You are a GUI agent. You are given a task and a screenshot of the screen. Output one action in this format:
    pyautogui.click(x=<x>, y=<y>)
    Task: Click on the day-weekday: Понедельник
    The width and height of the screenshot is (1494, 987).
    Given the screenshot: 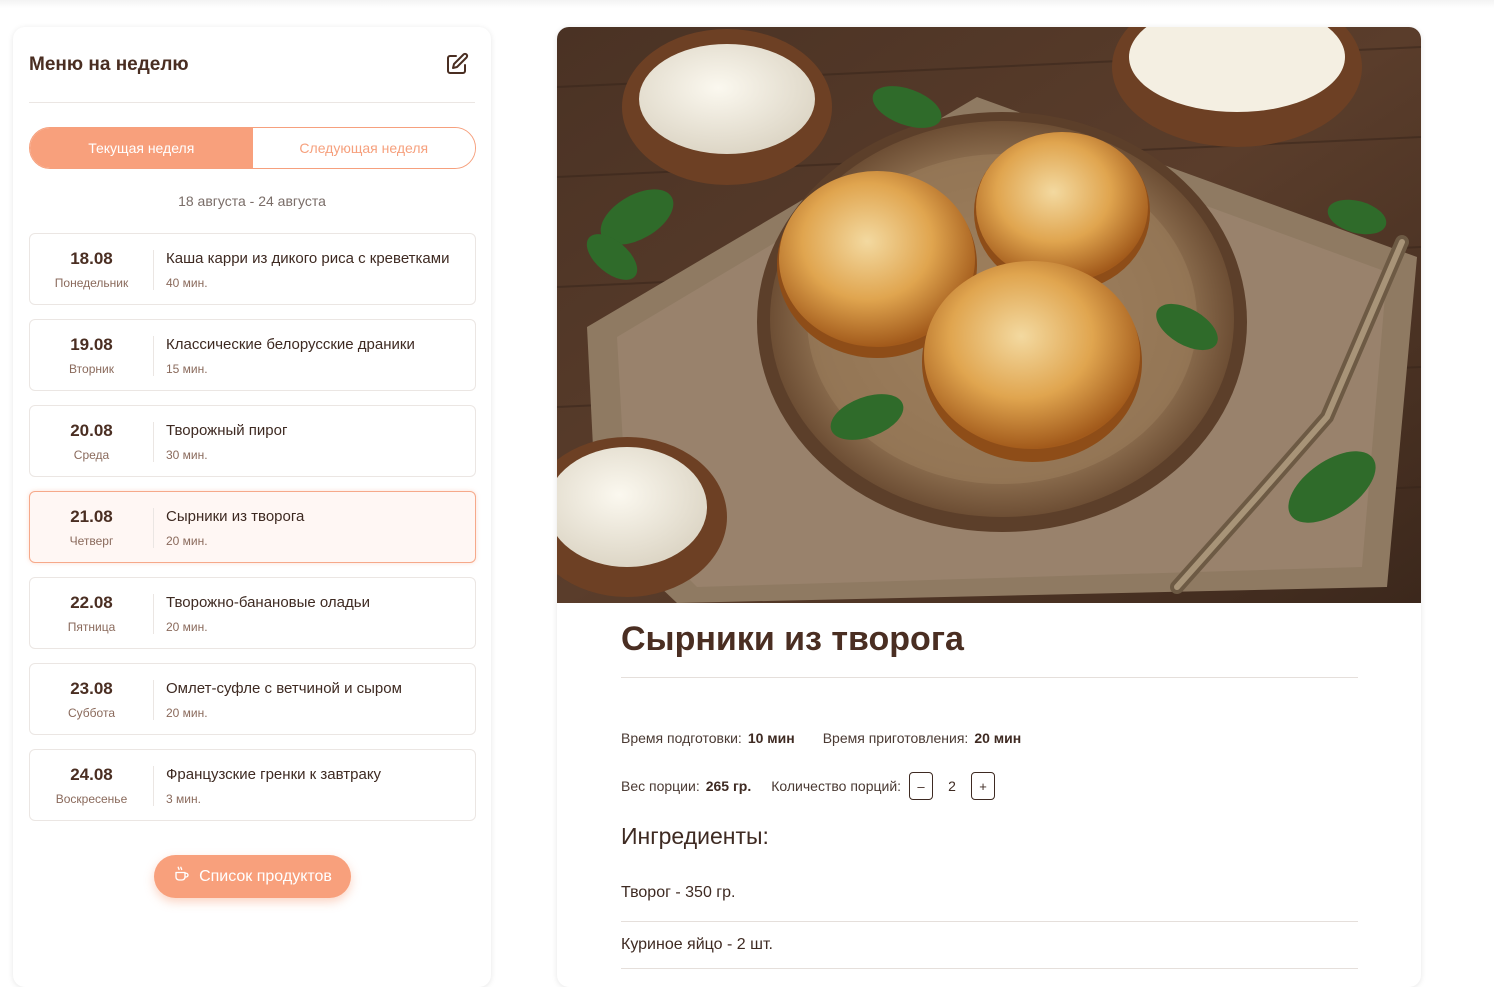 What is the action you would take?
    pyautogui.click(x=91, y=283)
    